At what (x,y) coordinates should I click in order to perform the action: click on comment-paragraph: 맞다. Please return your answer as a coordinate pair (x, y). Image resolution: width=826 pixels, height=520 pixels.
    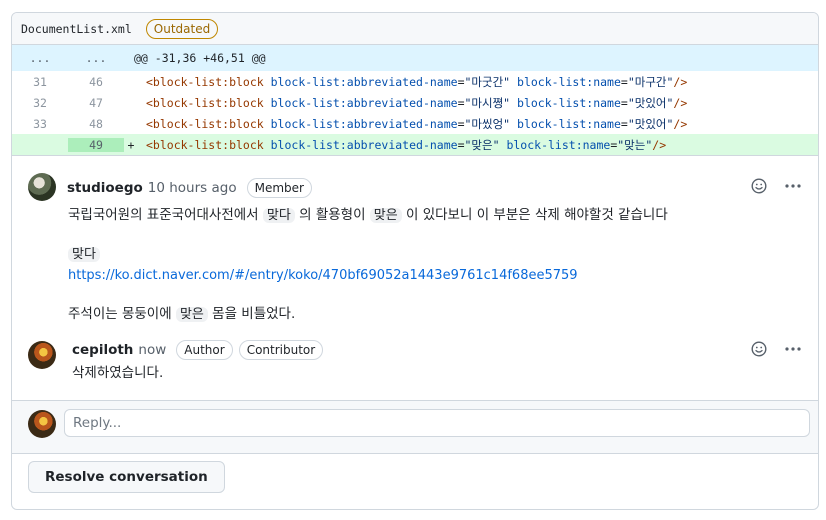
    Looking at the image, I should click on (368, 254).